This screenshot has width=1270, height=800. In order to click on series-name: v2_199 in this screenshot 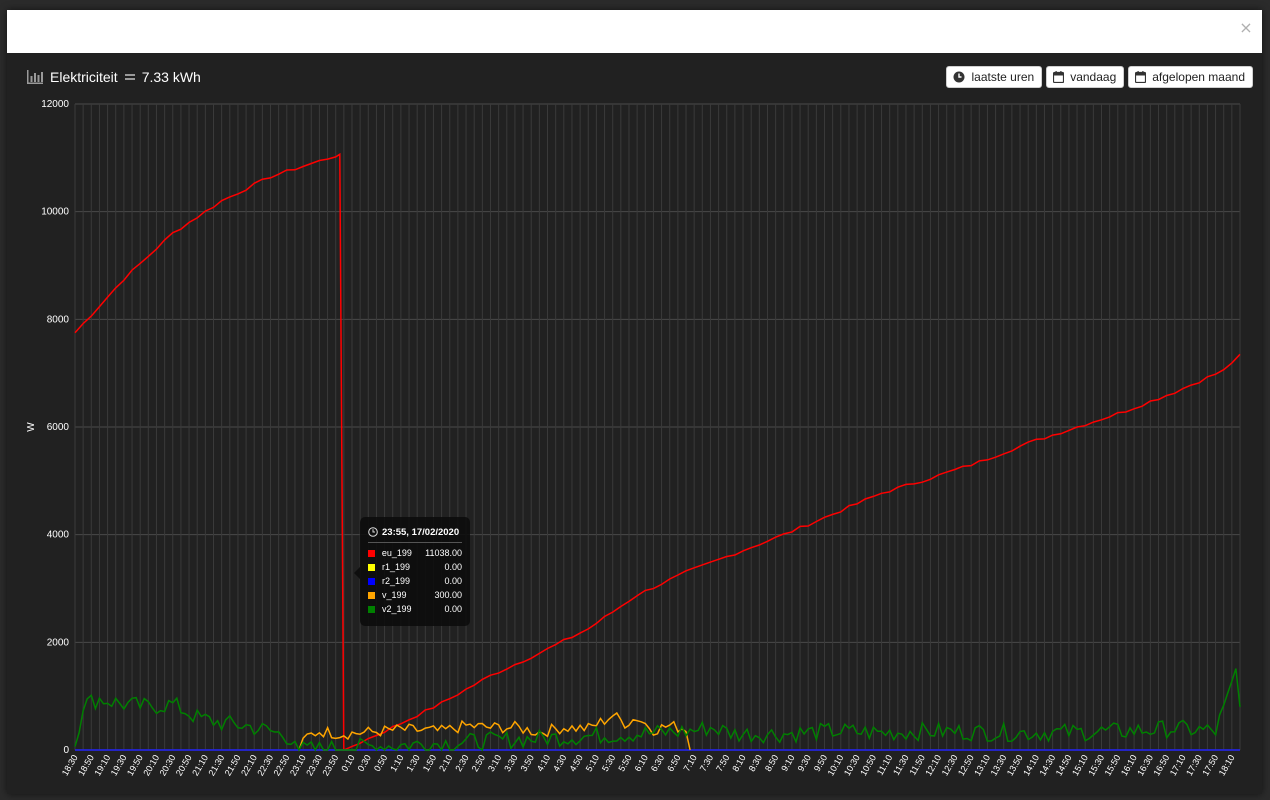, I will do `click(397, 609)`.